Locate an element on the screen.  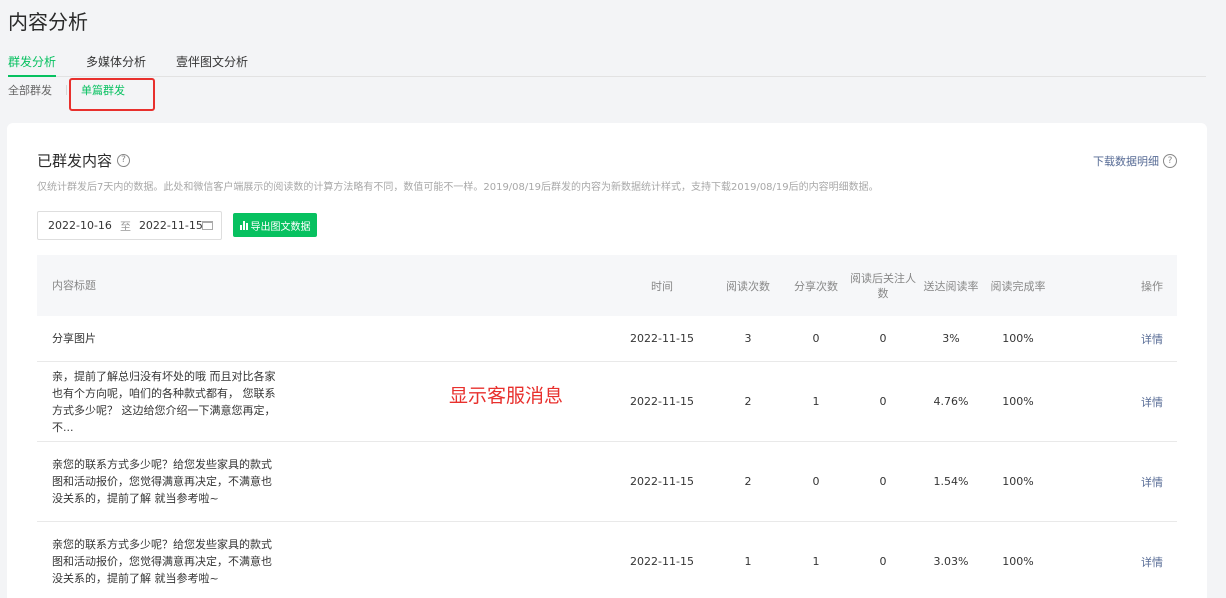
header-delivery-read-rate: 送达阅读率 is located at coordinates (951, 286).